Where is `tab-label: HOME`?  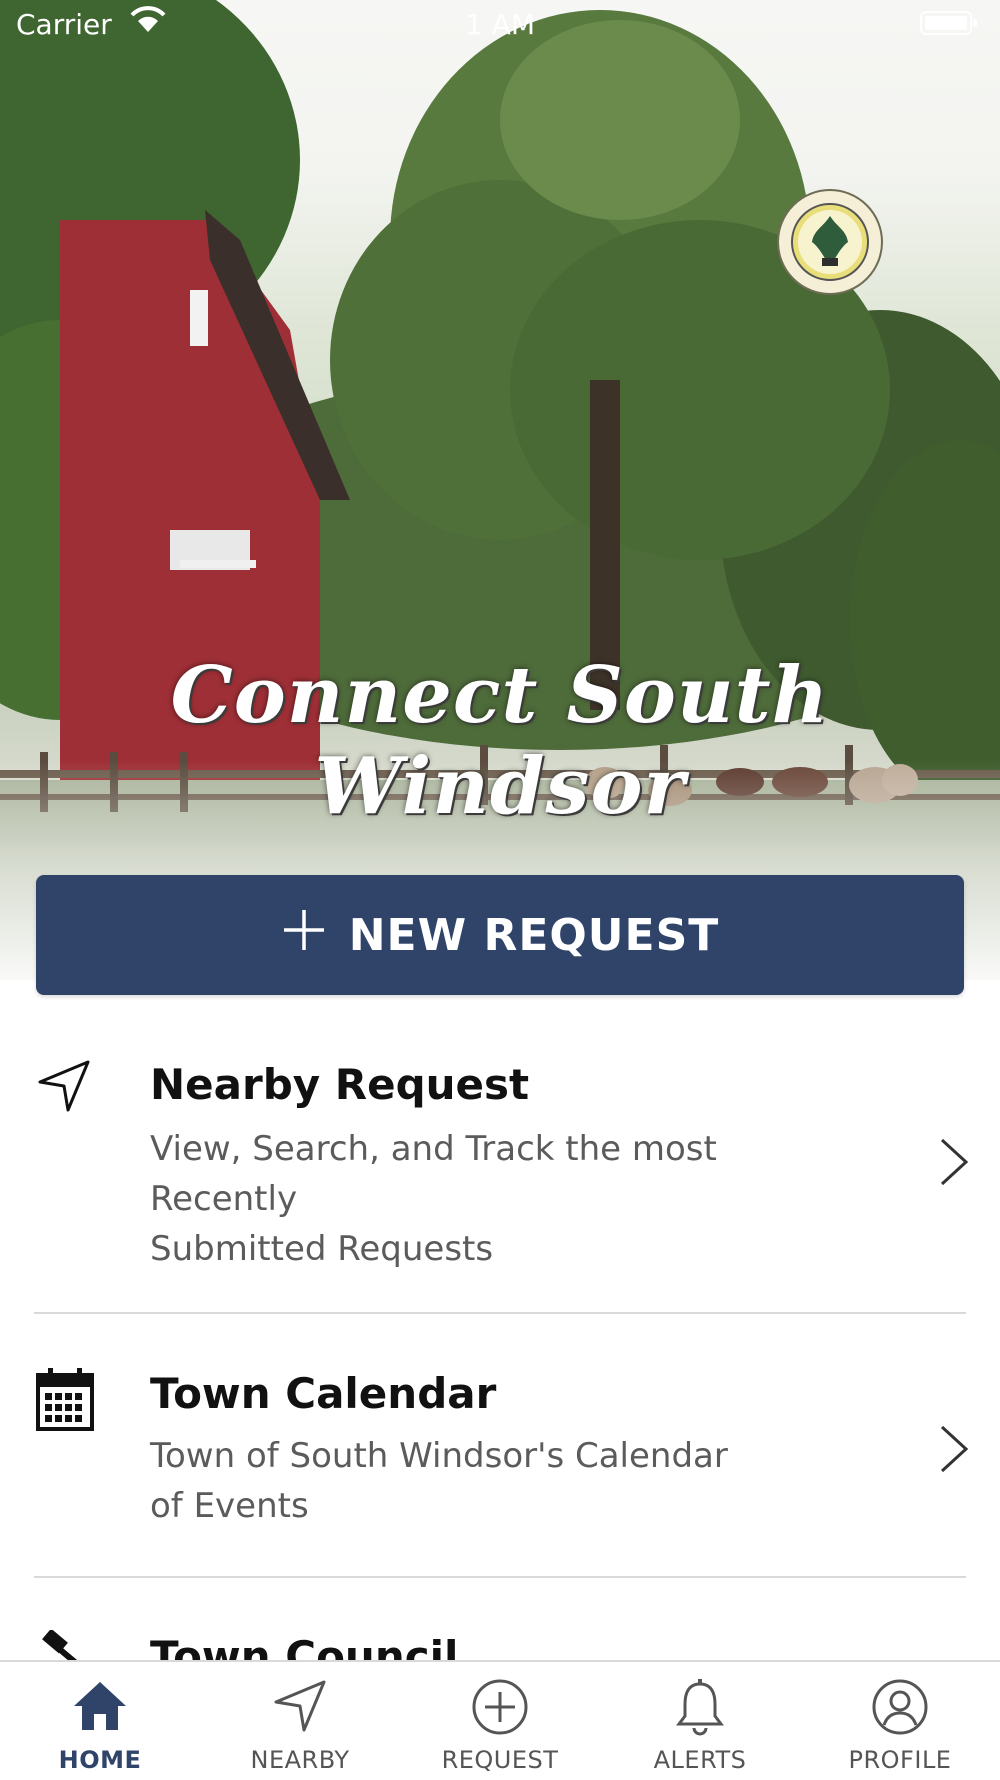 tab-label: HOME is located at coordinates (100, 1760).